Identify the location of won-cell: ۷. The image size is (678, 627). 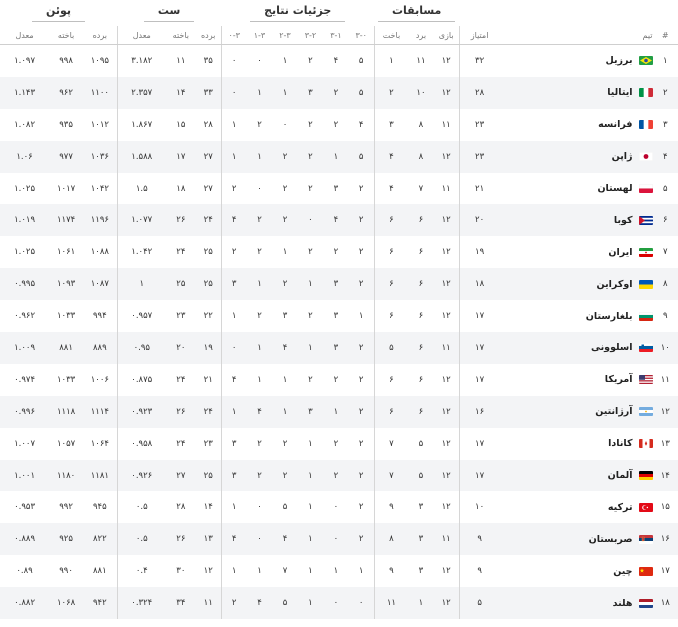
(421, 188).